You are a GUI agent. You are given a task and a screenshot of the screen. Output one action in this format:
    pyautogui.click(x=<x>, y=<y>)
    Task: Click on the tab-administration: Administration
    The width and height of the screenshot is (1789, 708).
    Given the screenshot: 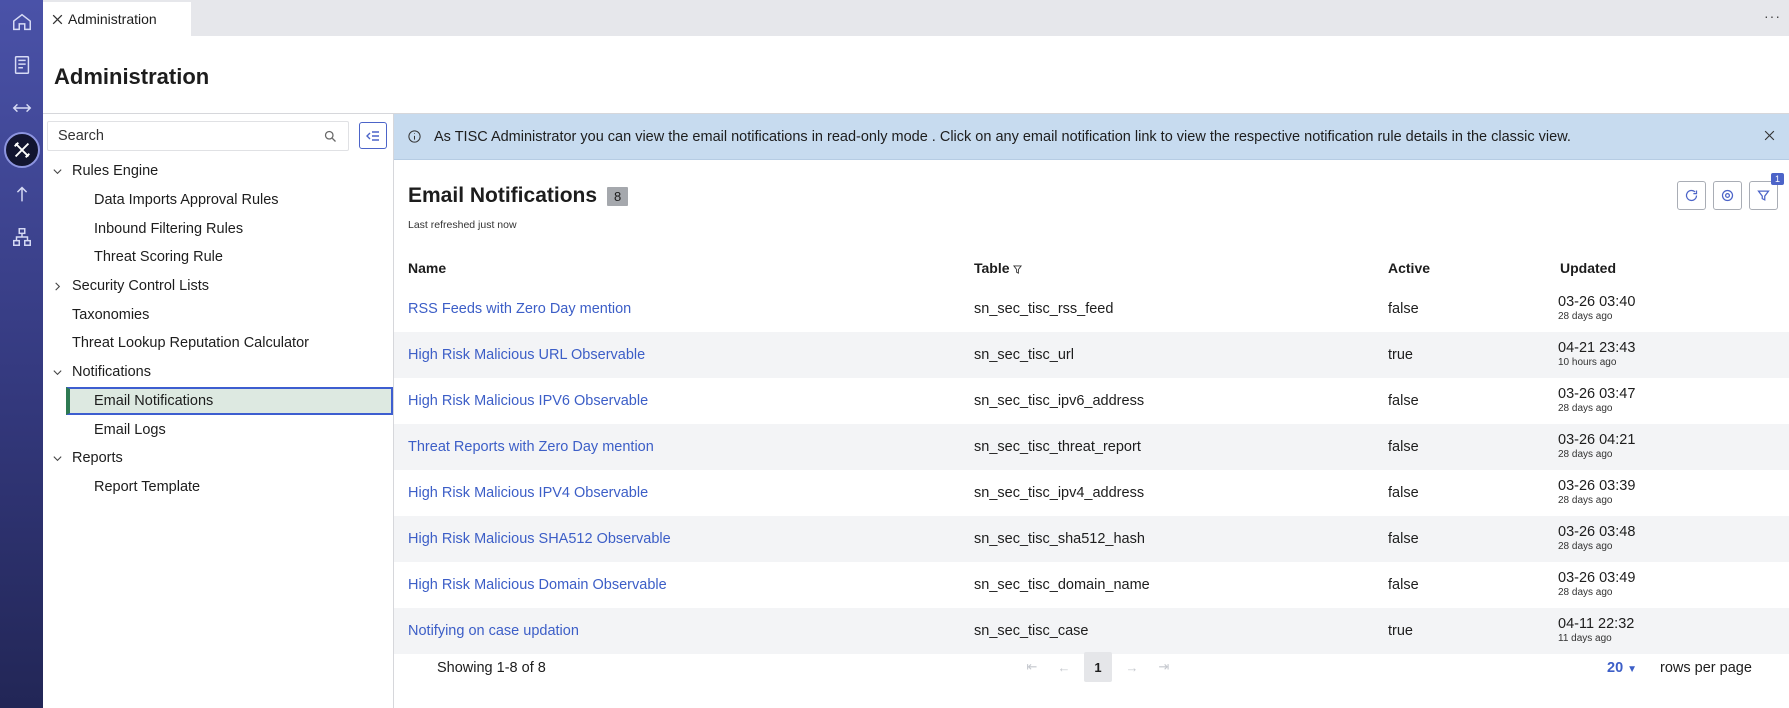 What is the action you would take?
    pyautogui.click(x=117, y=19)
    